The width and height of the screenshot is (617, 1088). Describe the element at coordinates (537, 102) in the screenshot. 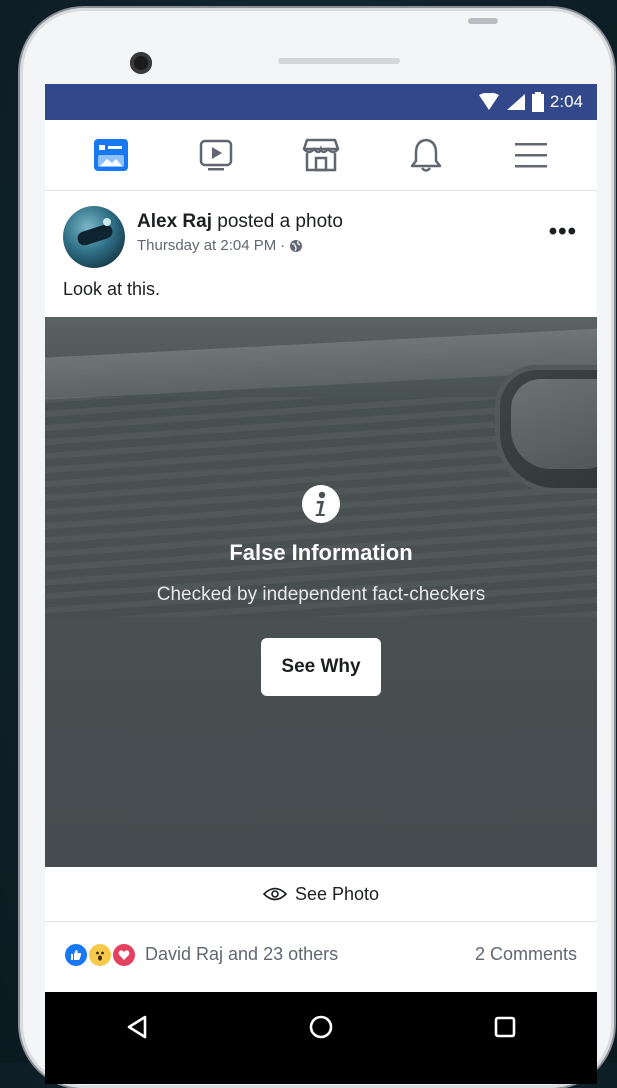

I see `battery-icon` at that location.